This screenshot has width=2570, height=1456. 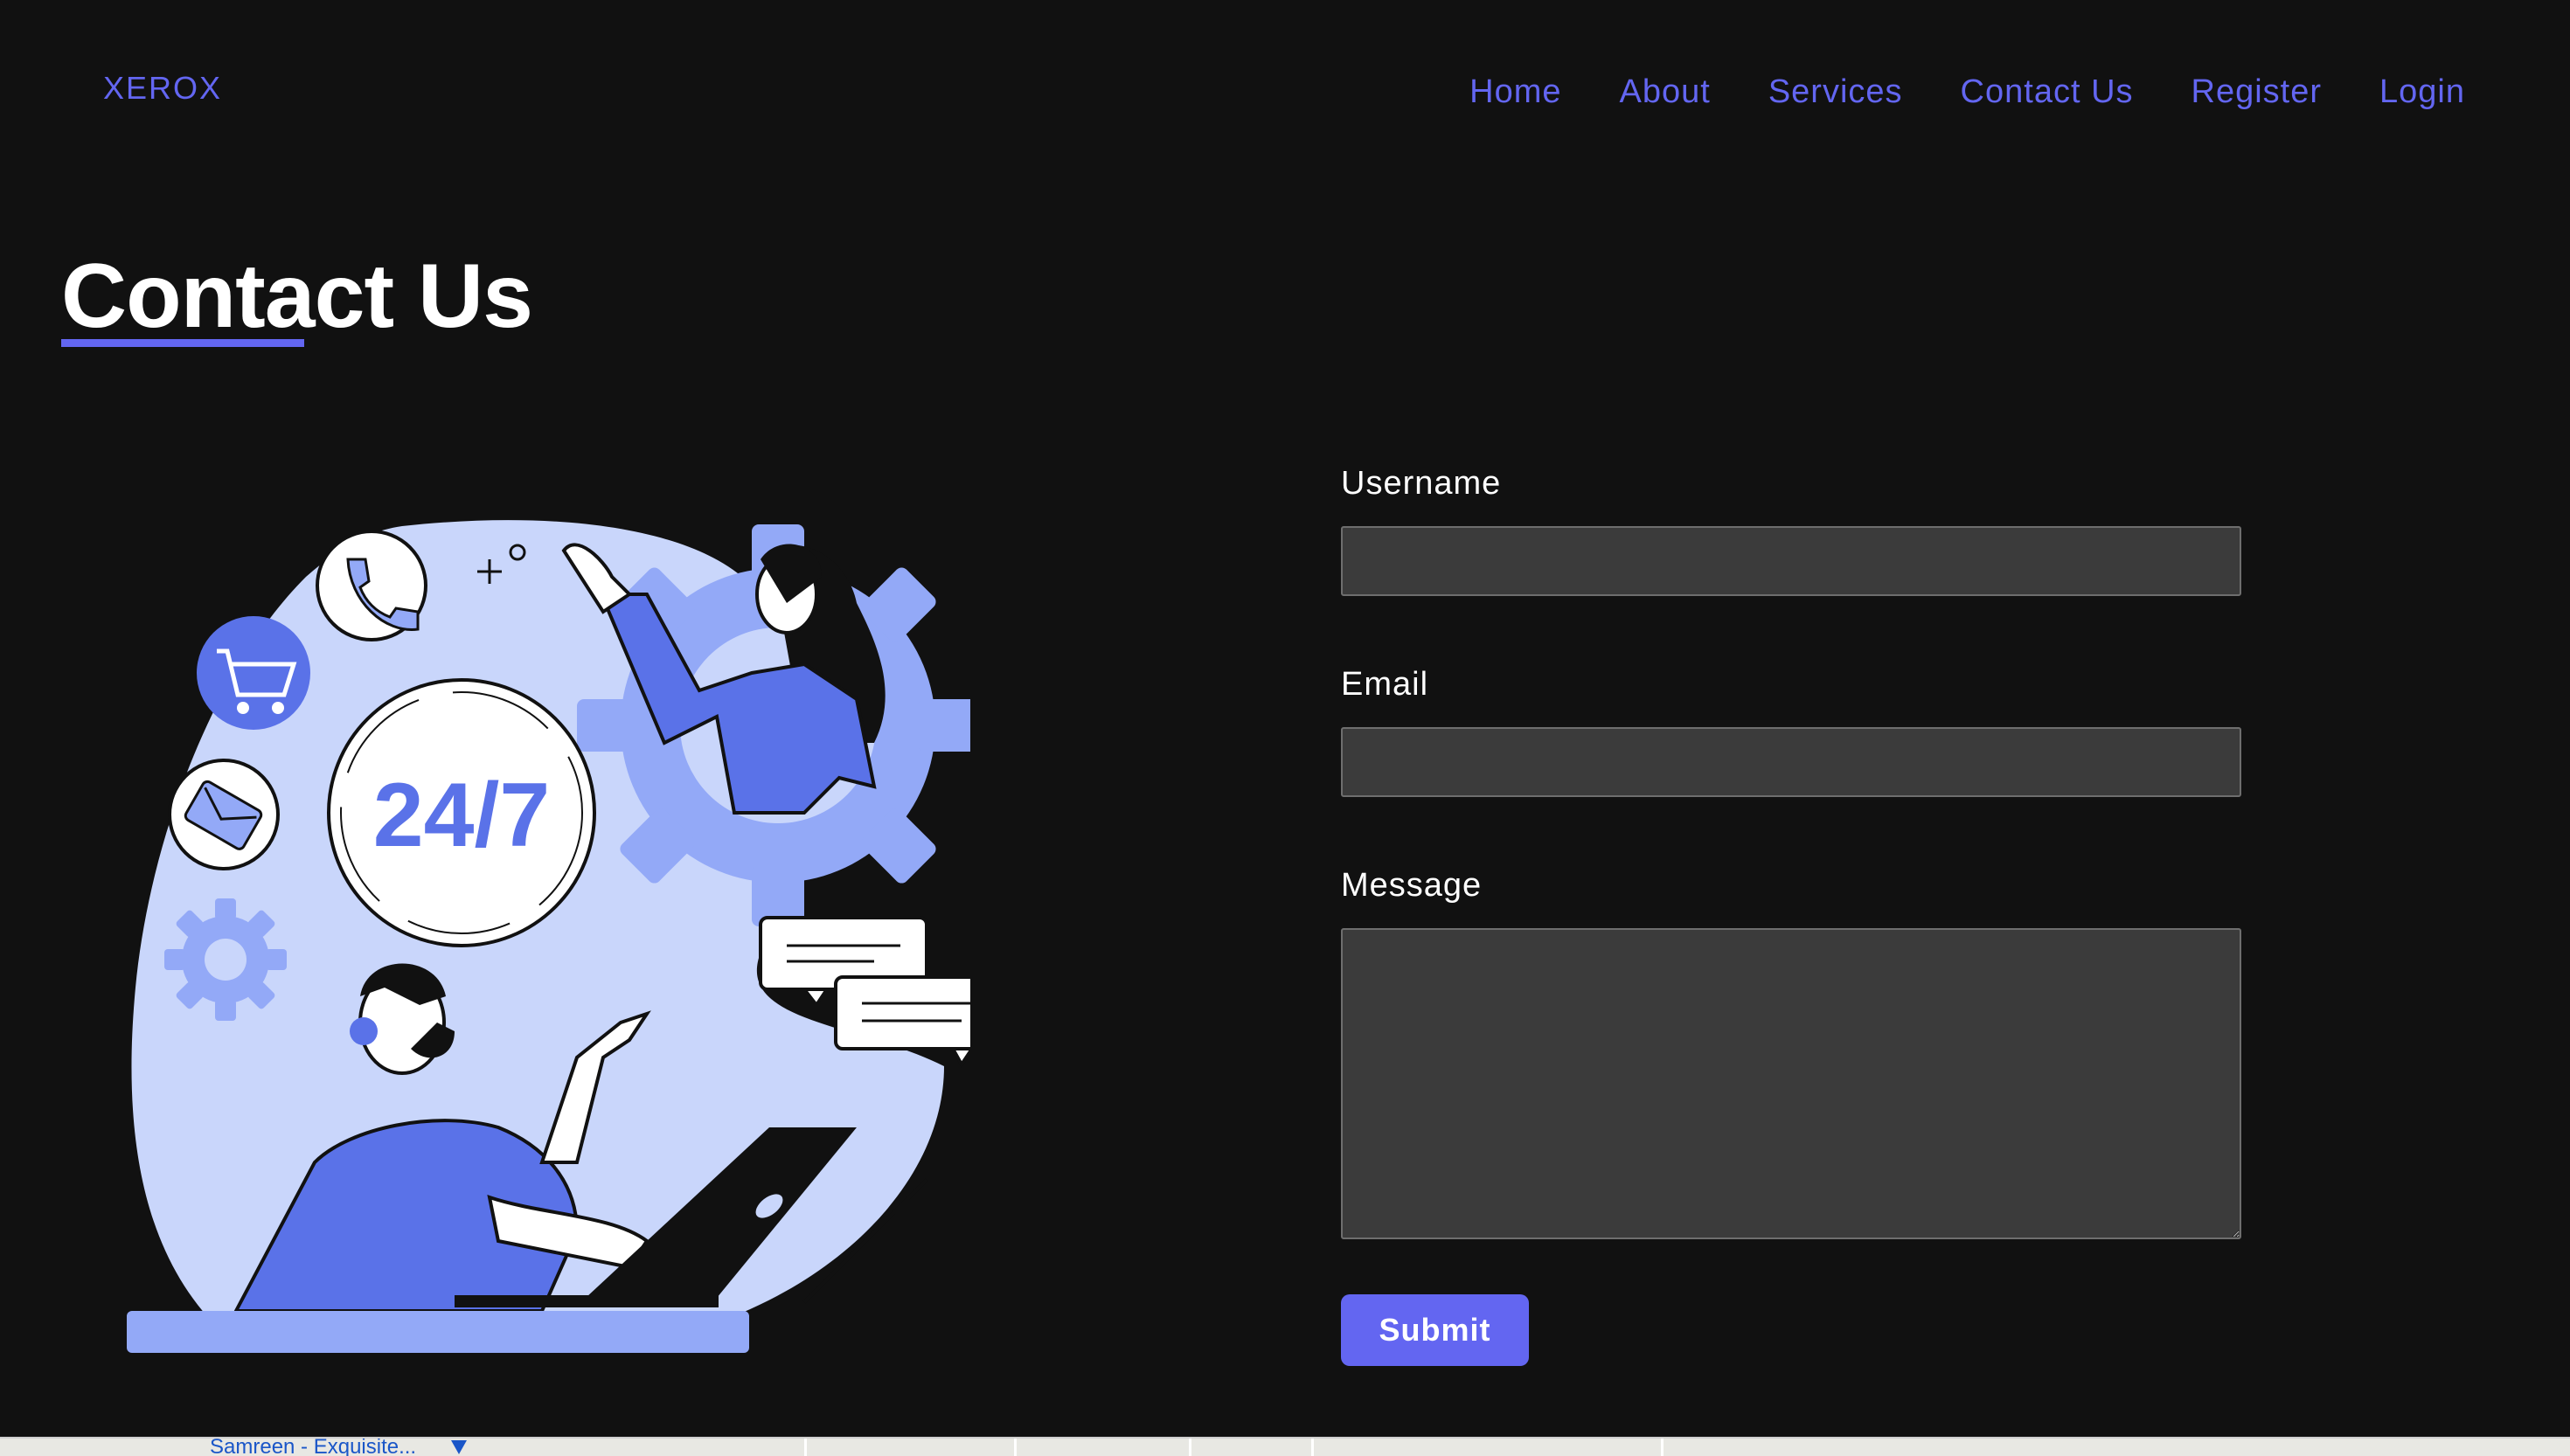 What do you see at coordinates (182, 343) in the screenshot?
I see `title-underline` at bounding box center [182, 343].